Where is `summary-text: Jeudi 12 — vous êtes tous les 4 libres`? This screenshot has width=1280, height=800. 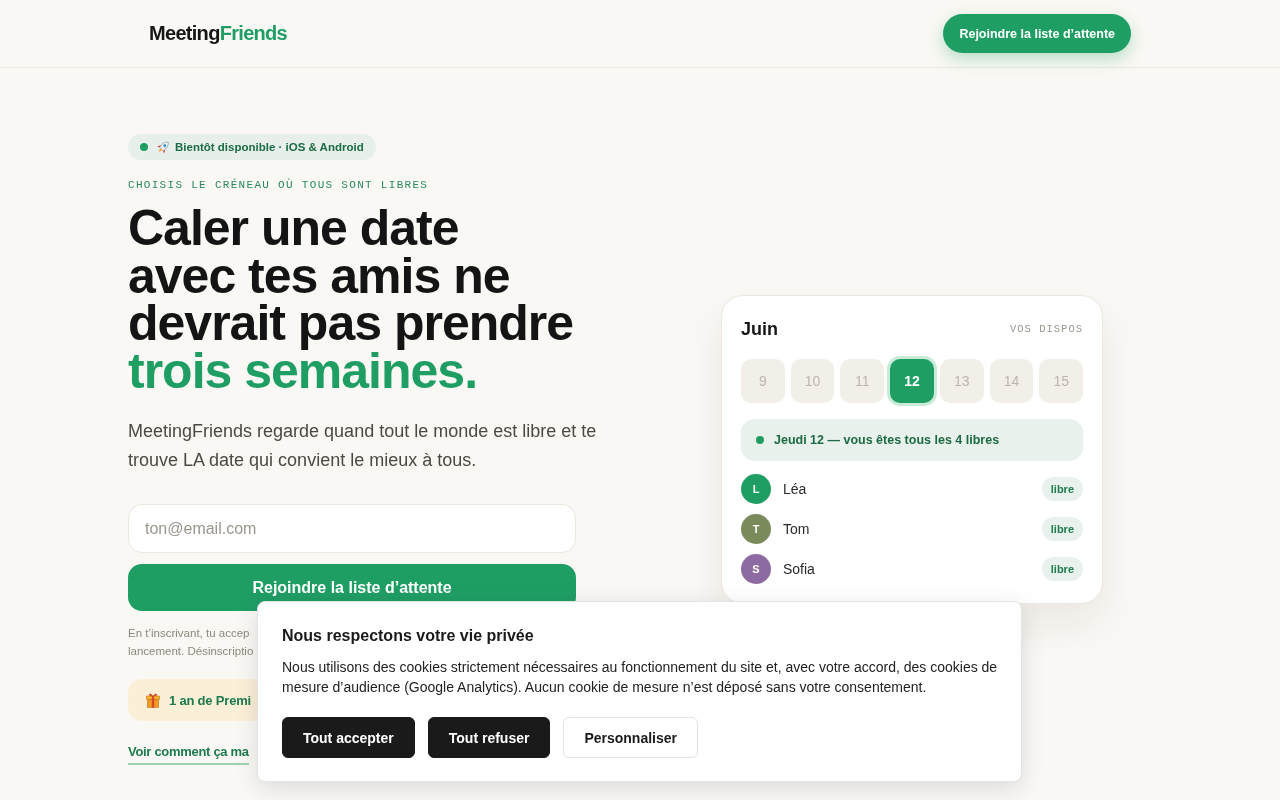
summary-text: Jeudi 12 — vous êtes tous les 4 libres is located at coordinates (887, 440).